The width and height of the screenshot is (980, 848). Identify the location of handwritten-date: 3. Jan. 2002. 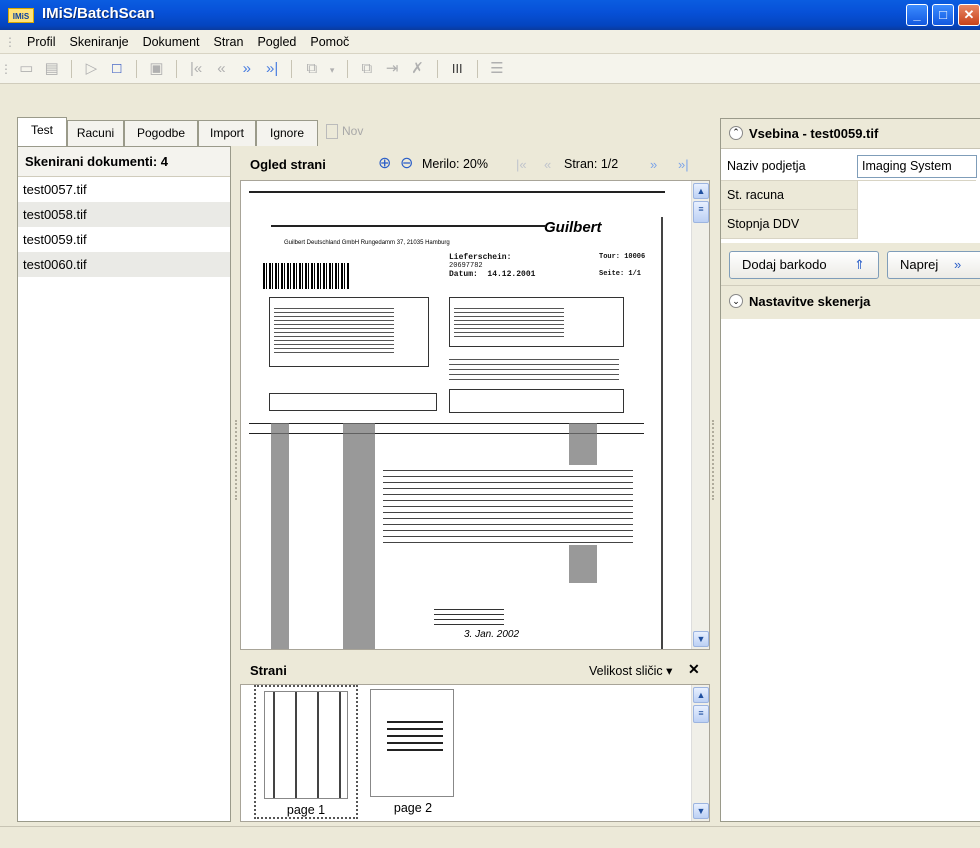
(492, 634).